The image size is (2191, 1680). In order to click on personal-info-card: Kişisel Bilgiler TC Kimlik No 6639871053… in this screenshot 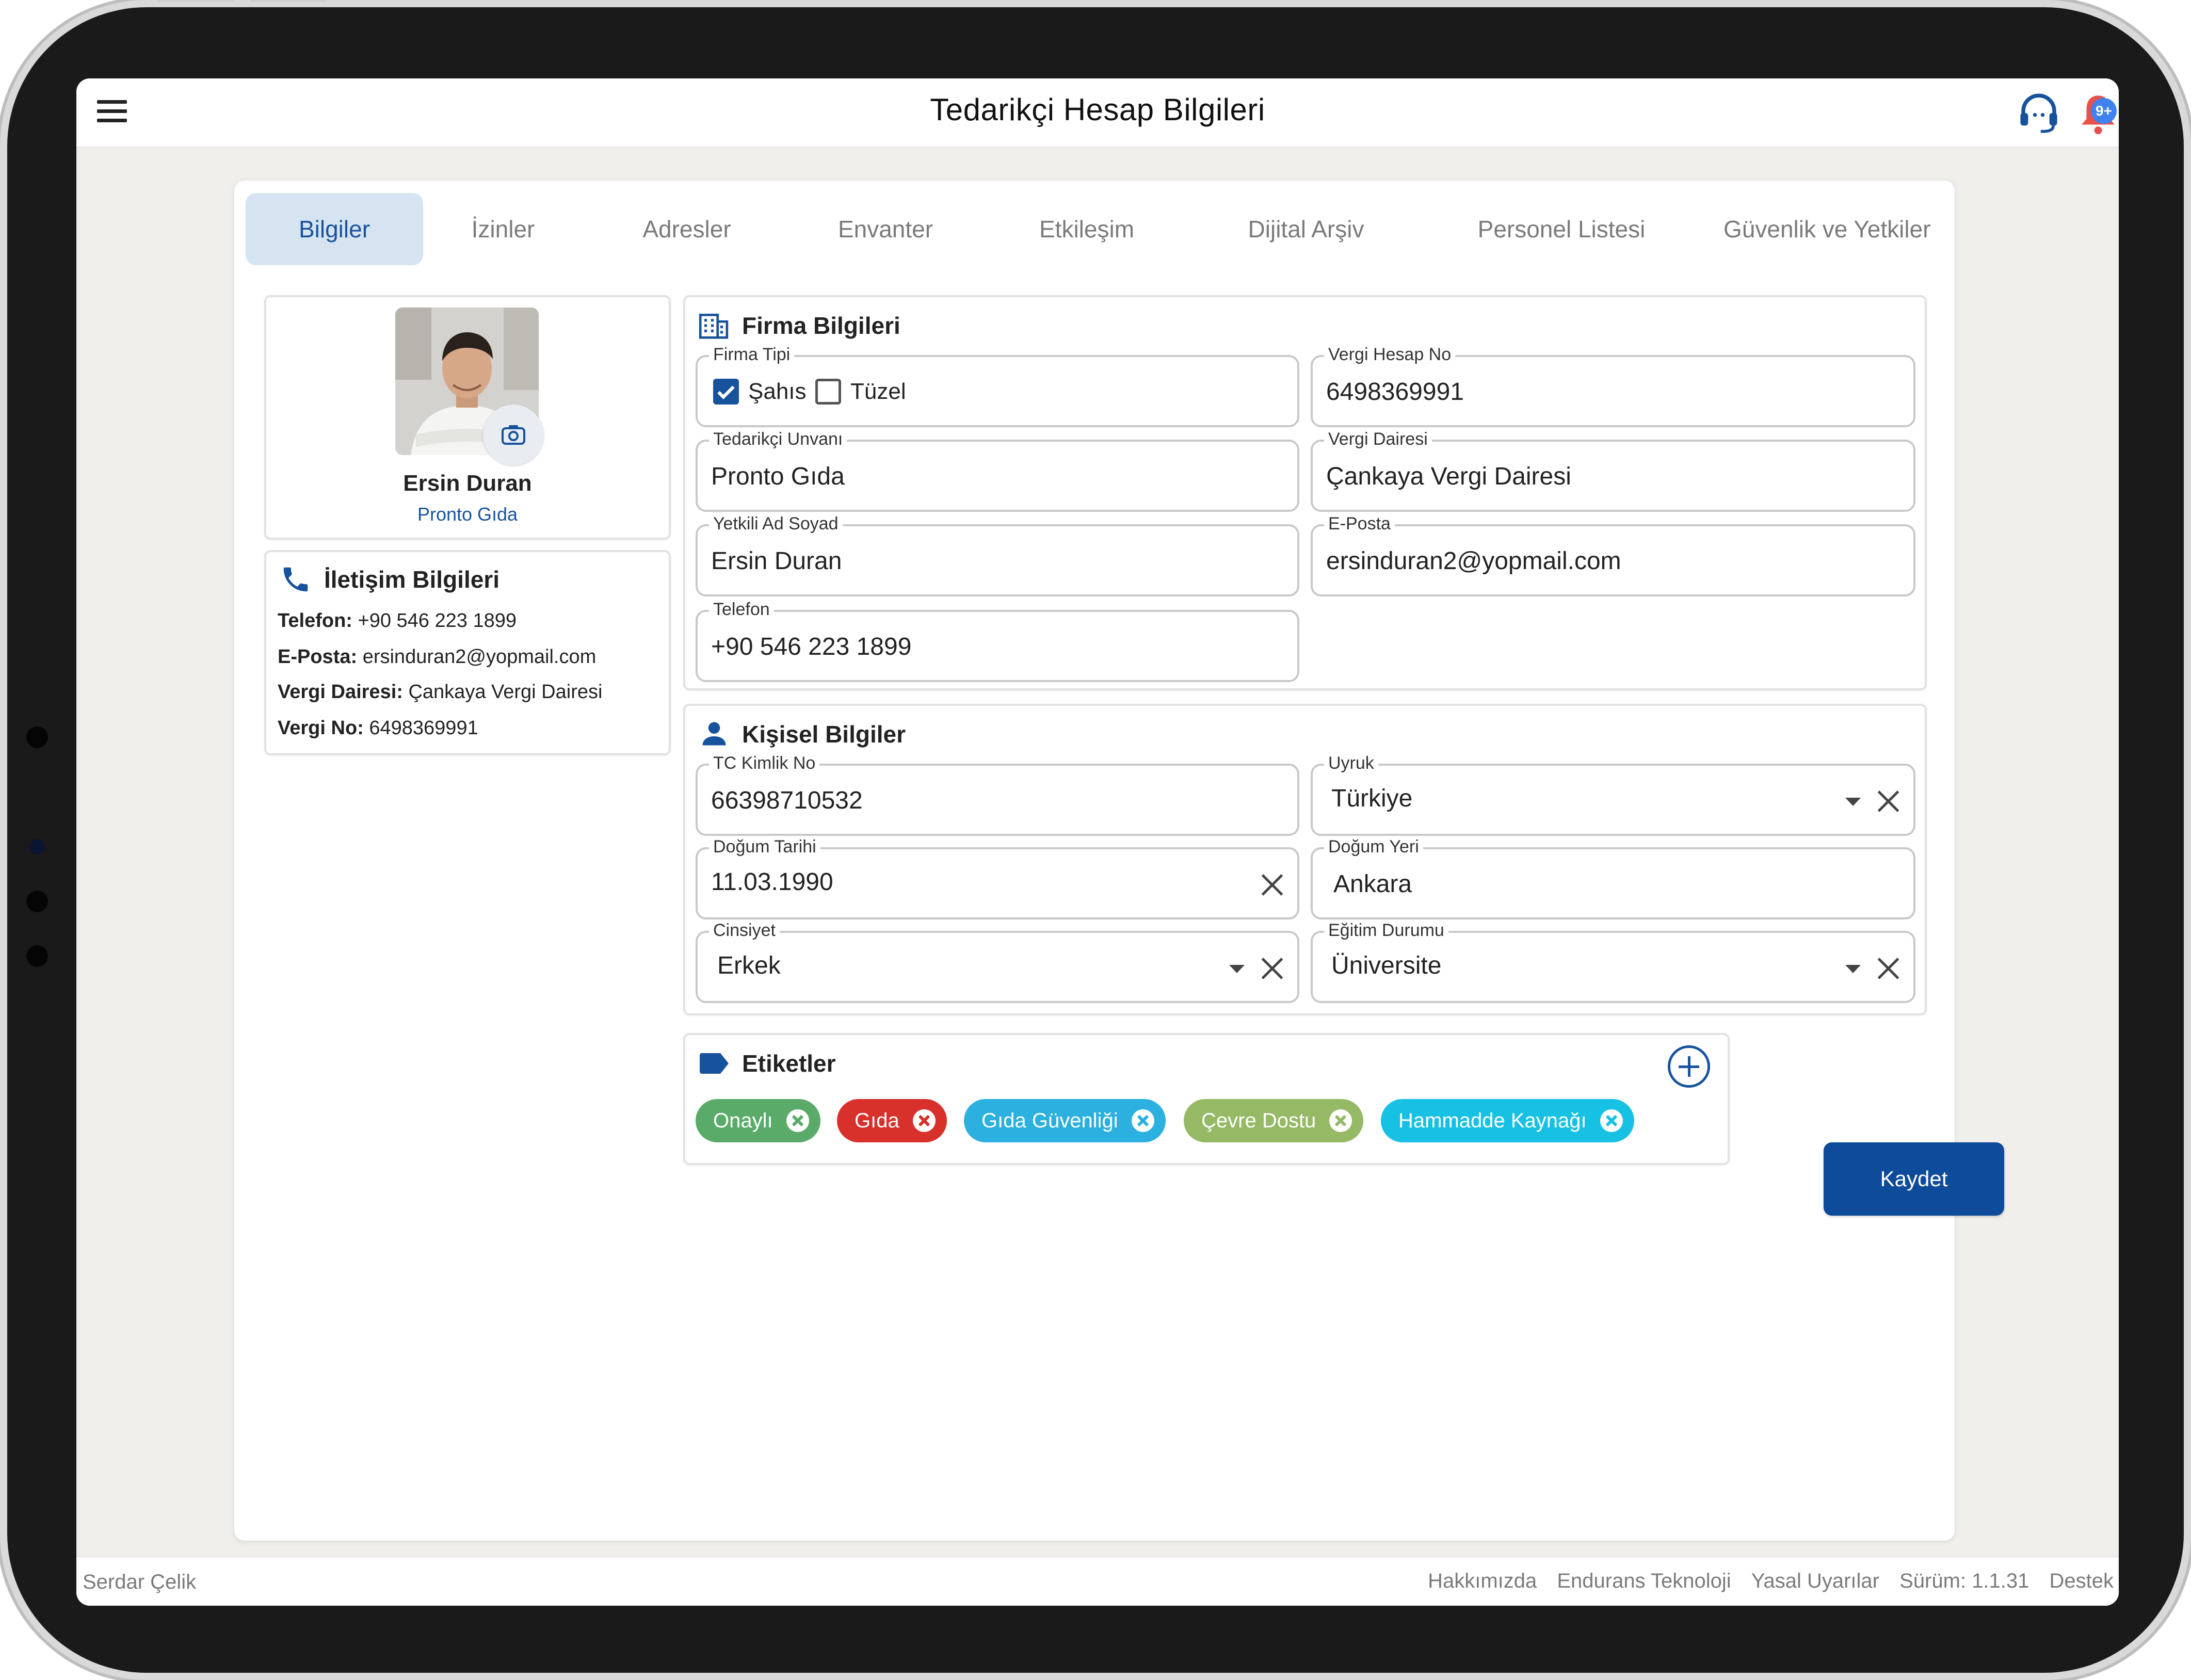, I will do `click(1305, 860)`.